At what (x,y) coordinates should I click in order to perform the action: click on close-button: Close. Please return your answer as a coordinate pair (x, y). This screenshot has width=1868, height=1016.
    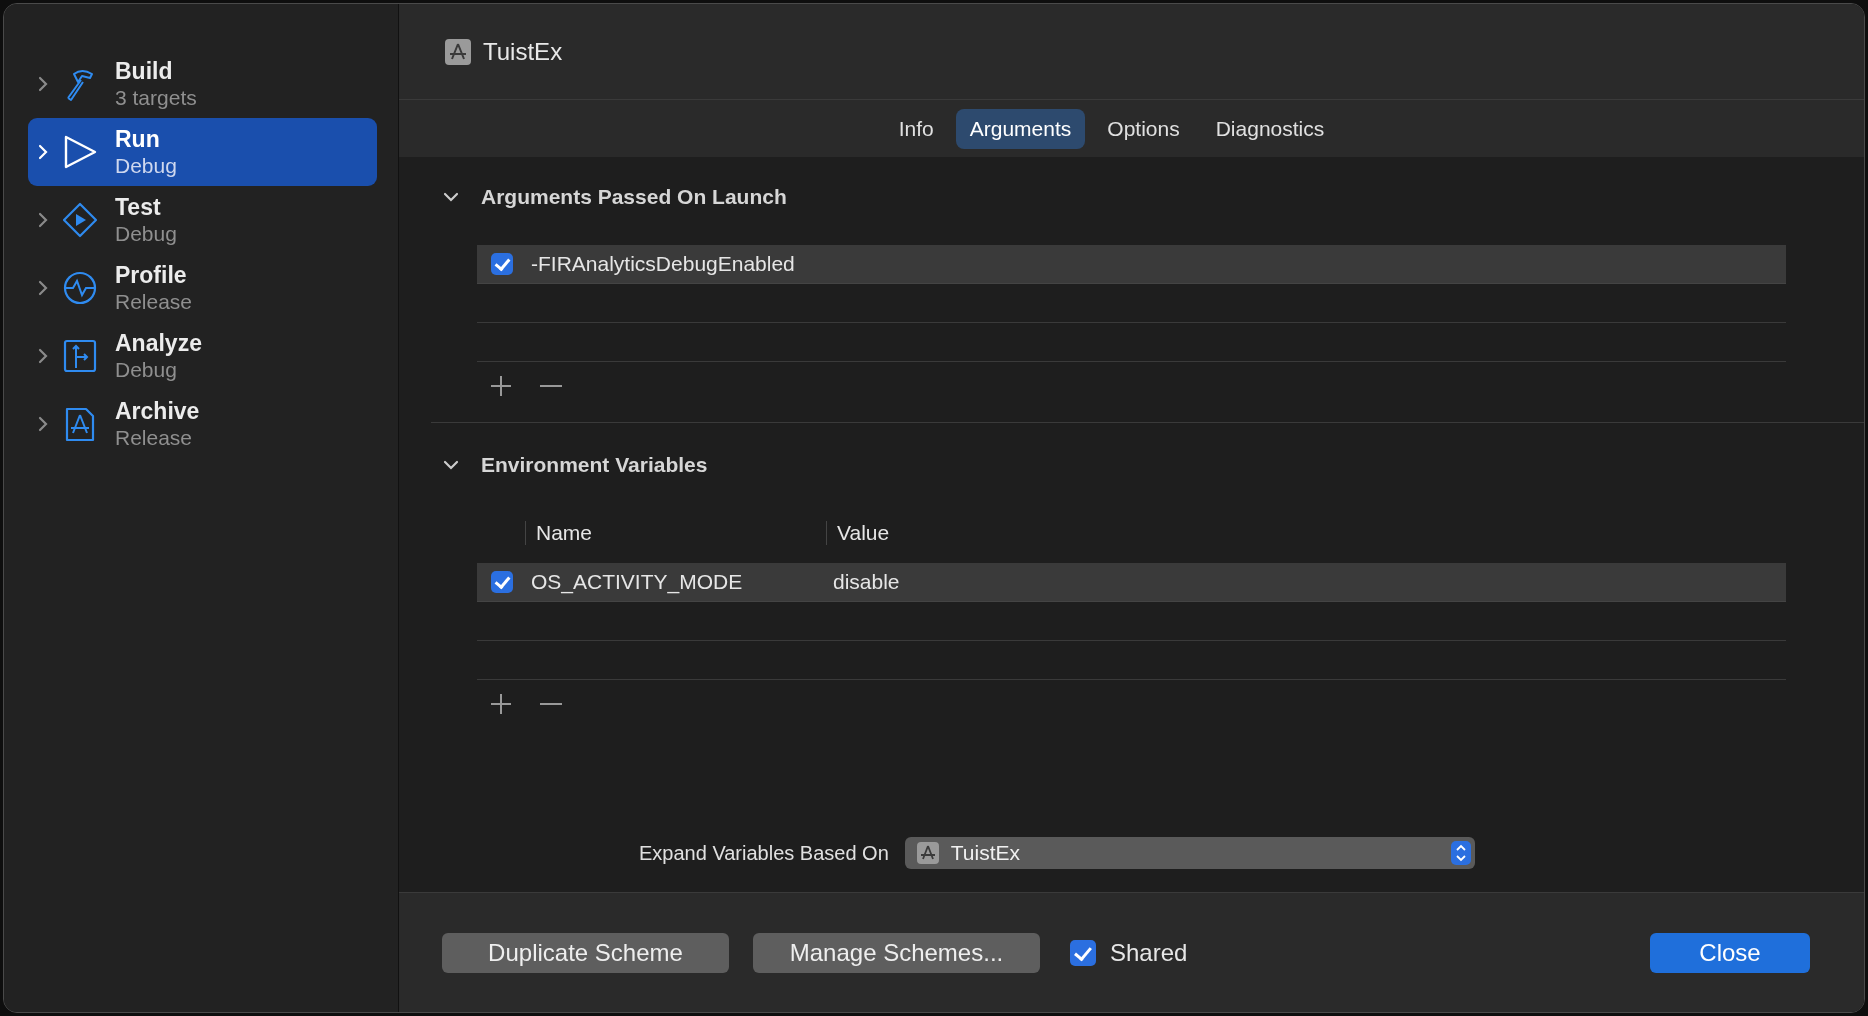
    Looking at the image, I should click on (1730, 952).